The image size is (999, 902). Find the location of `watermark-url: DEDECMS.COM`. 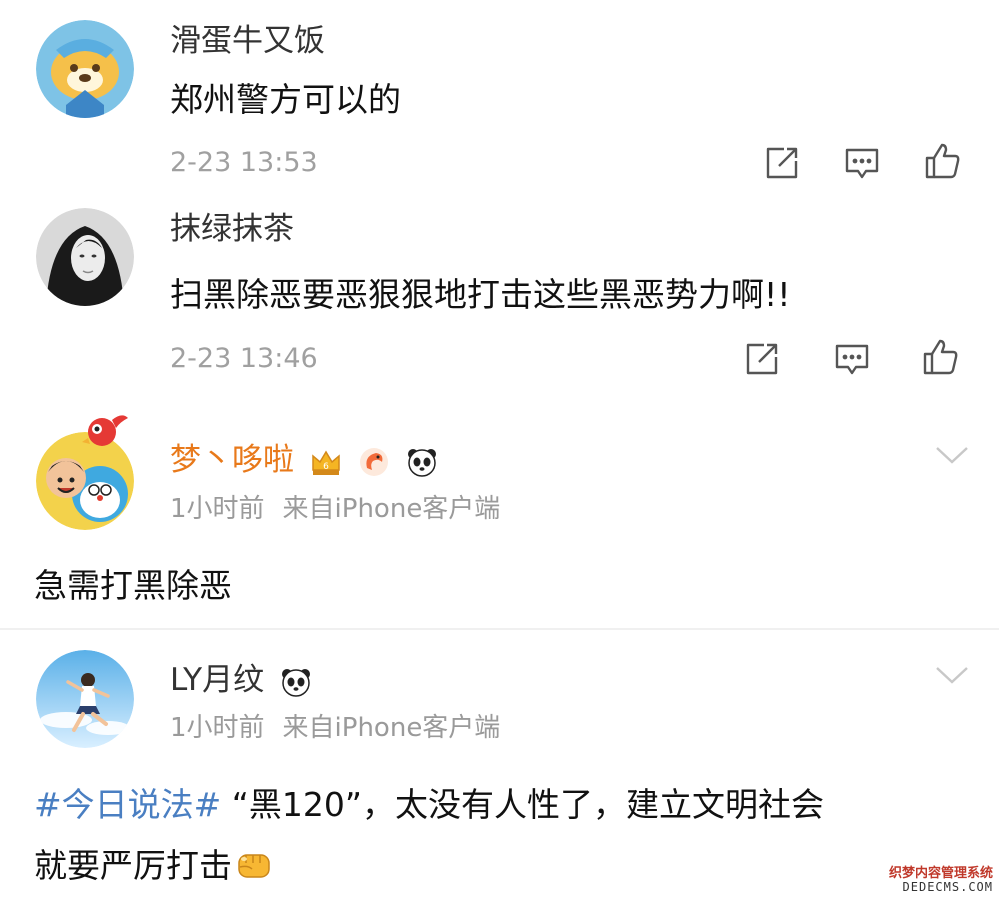

watermark-url: DEDECMS.COM is located at coordinates (947, 886).